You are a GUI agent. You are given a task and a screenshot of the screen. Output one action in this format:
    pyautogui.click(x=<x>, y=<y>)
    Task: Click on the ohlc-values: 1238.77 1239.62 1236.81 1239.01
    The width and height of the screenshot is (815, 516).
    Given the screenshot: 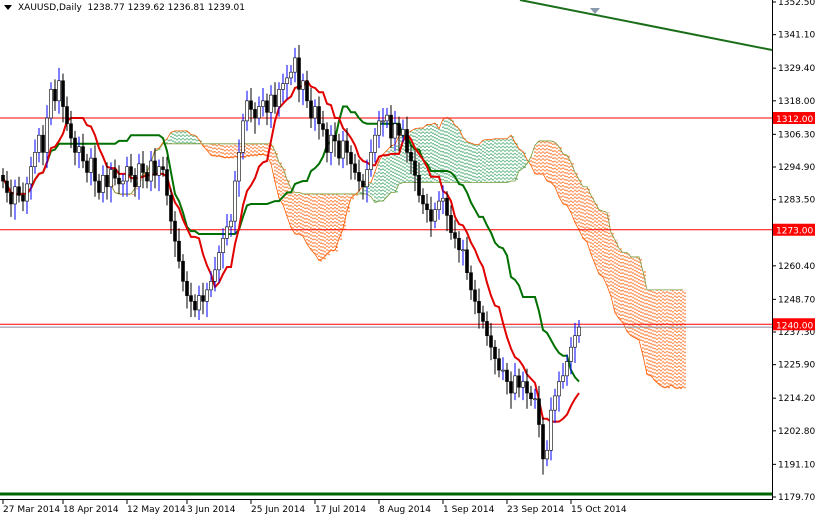 What is the action you would take?
    pyautogui.click(x=166, y=8)
    